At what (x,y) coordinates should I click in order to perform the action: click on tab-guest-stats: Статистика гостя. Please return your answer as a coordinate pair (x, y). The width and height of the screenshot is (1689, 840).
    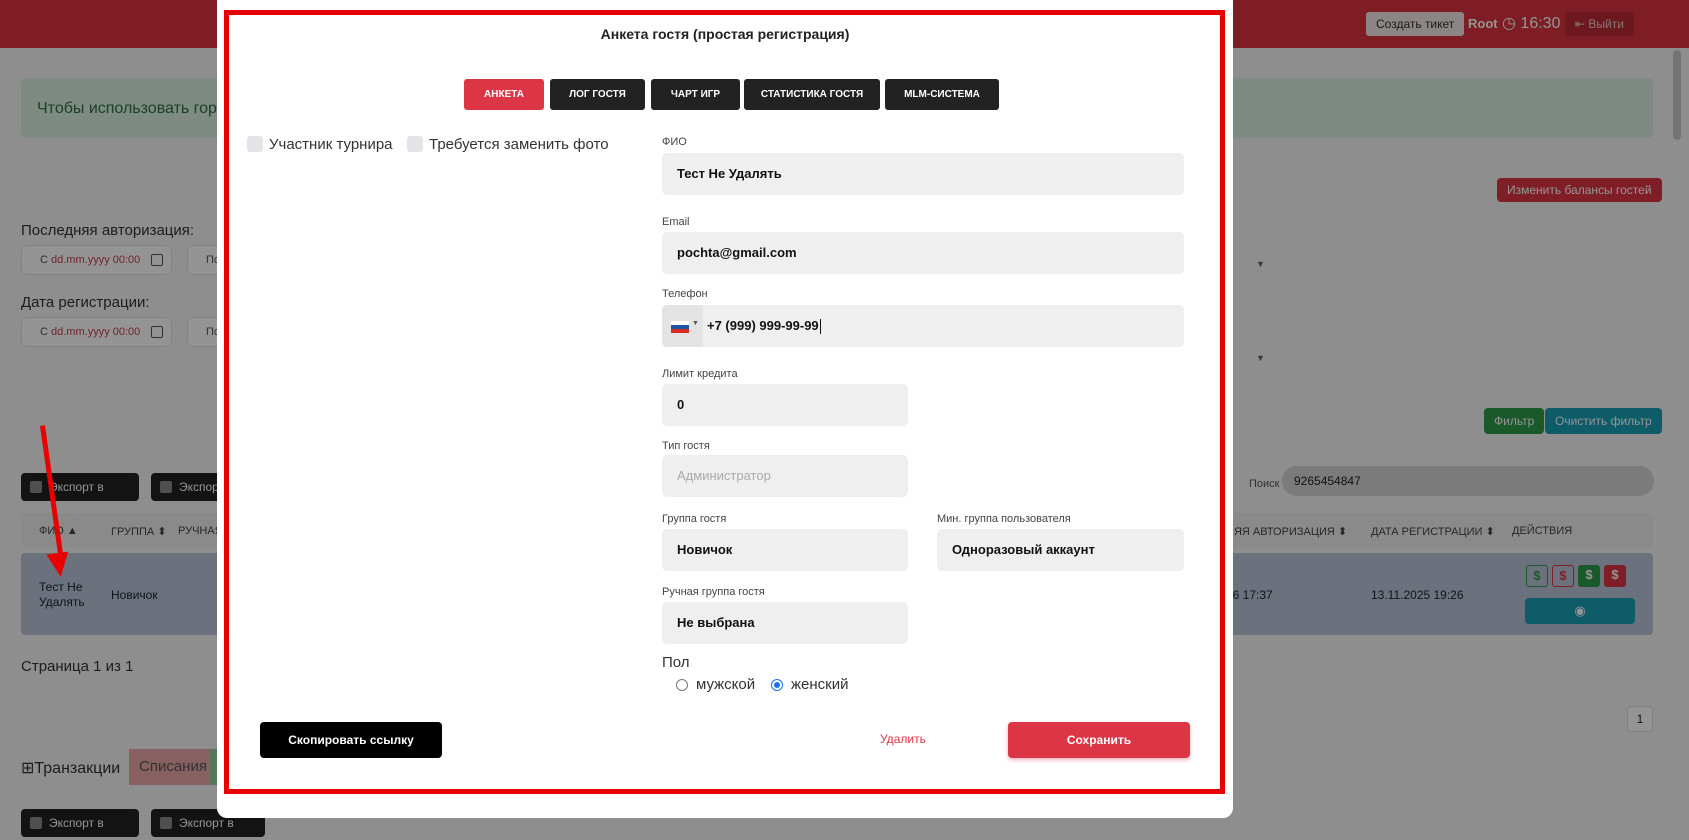
    Looking at the image, I should click on (812, 94).